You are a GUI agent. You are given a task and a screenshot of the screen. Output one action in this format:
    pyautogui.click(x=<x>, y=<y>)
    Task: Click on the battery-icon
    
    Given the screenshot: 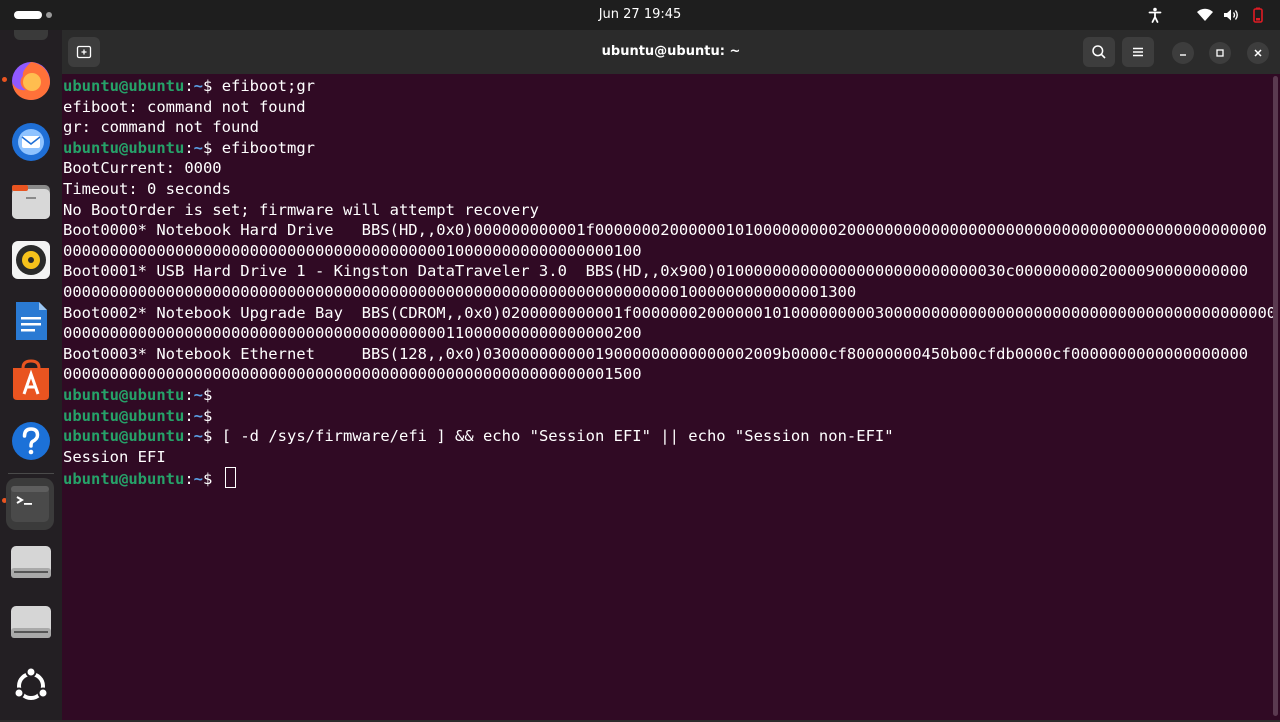 What is the action you would take?
    pyautogui.click(x=1258, y=15)
    